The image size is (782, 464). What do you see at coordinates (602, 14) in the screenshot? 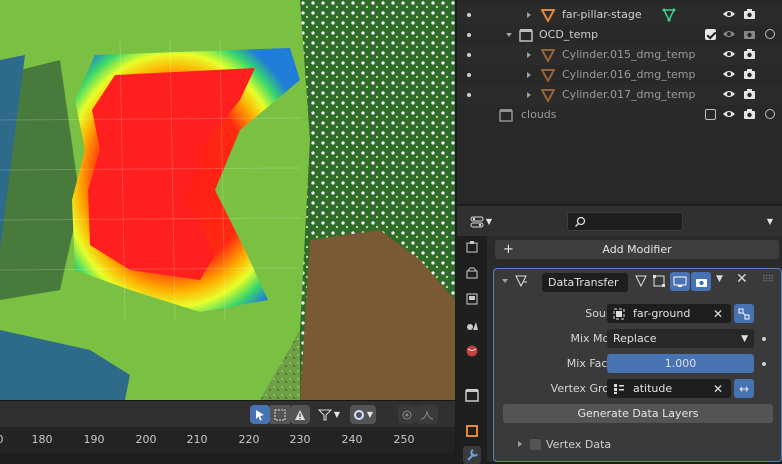
I see `outliner-label: far-pillar-stage` at bounding box center [602, 14].